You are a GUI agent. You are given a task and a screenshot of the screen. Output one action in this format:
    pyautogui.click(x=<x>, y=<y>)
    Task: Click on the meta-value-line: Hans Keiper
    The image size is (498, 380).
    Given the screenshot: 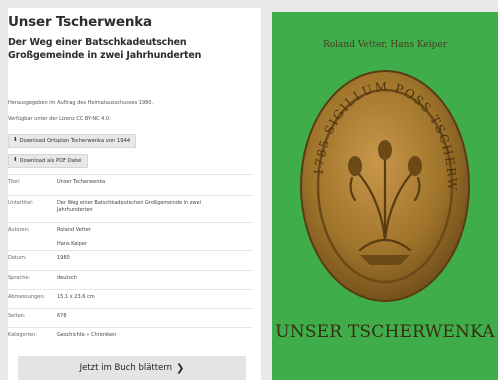 What is the action you would take?
    pyautogui.click(x=72, y=244)
    